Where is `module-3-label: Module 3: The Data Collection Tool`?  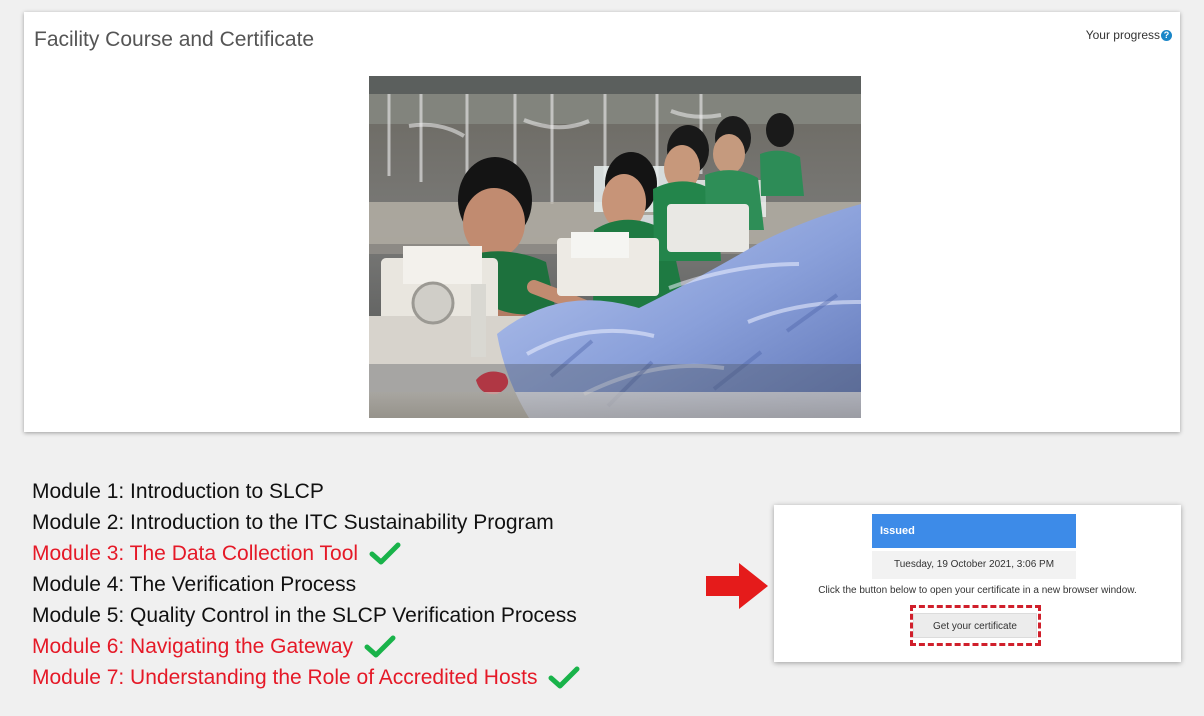 module-3-label: Module 3: The Data Collection Tool is located at coordinates (195, 553).